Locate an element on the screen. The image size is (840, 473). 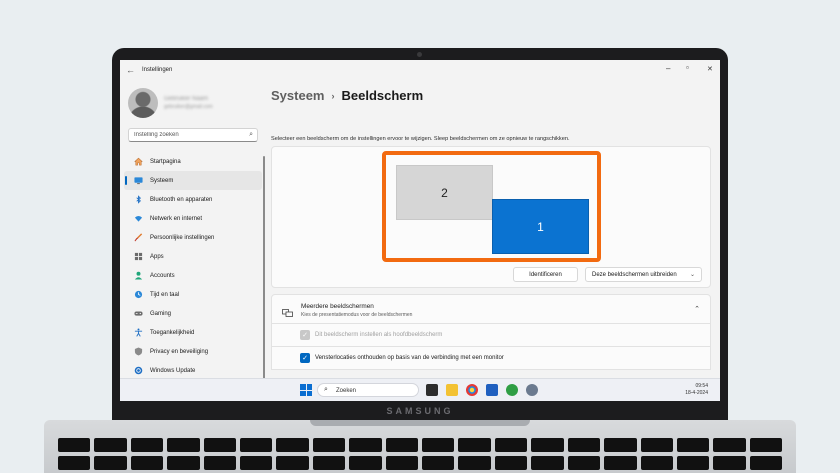
sidebar-item-label: Netwerk en internet is located at coordinates (176, 218).